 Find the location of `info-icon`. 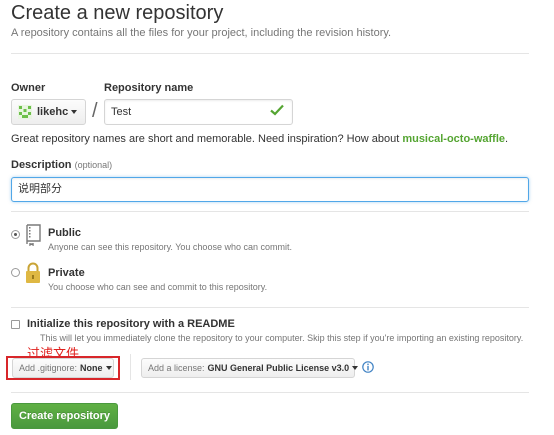

info-icon is located at coordinates (368, 367).